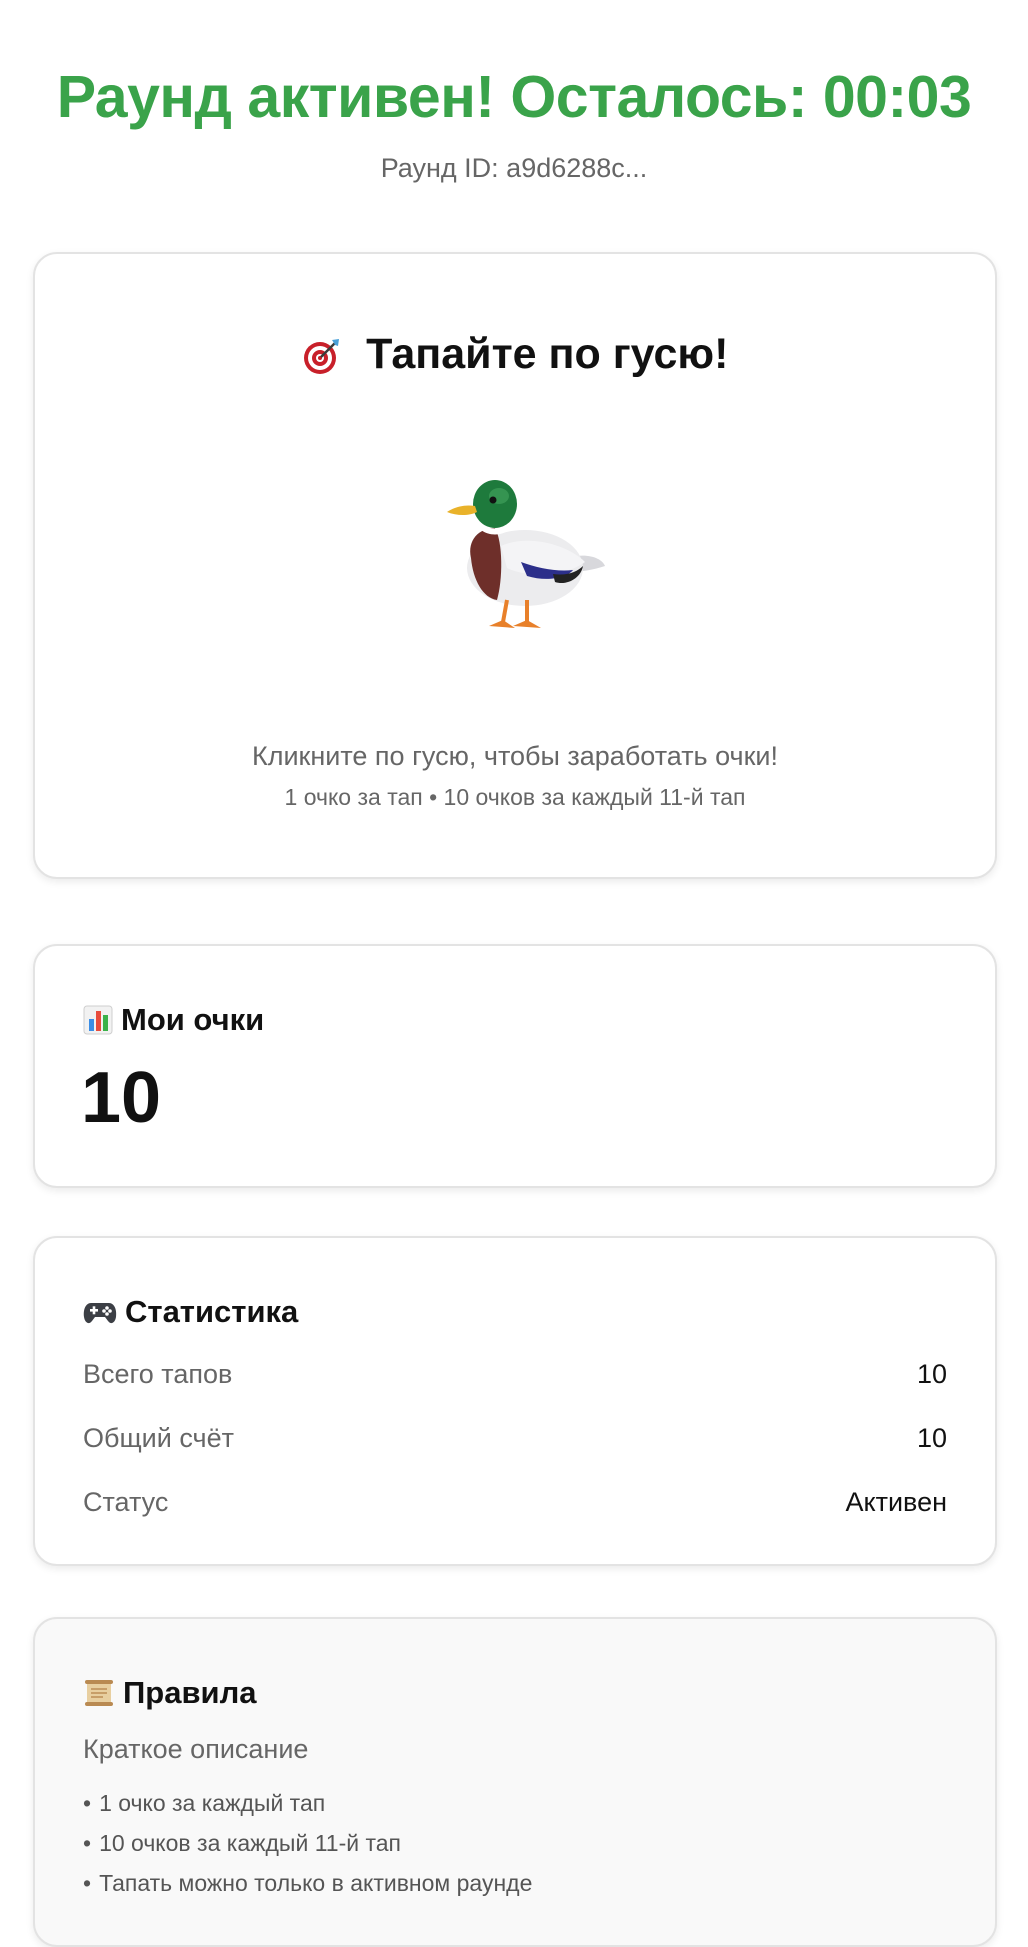 Image resolution: width=1028 pixels, height=1947 pixels. Describe the element at coordinates (196, 1749) in the screenshot. I see `rules-subtitle: Краткое описание` at that location.